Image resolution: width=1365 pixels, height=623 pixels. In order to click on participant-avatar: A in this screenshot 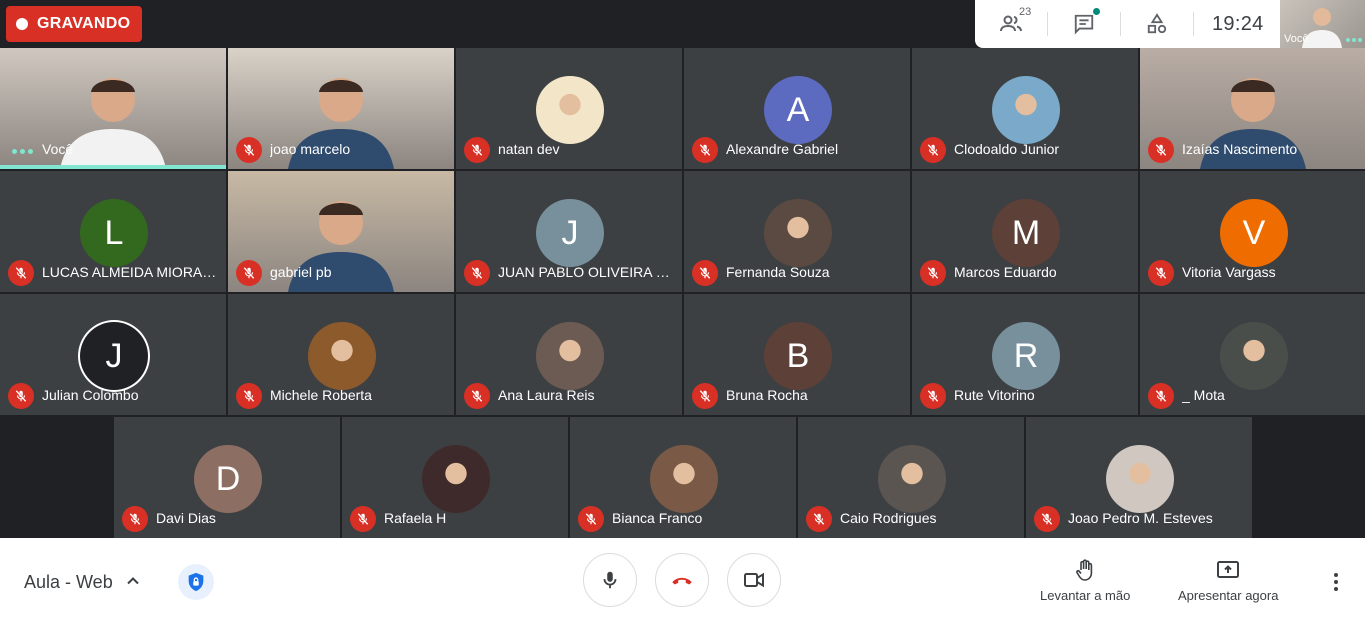, I will do `click(798, 110)`.